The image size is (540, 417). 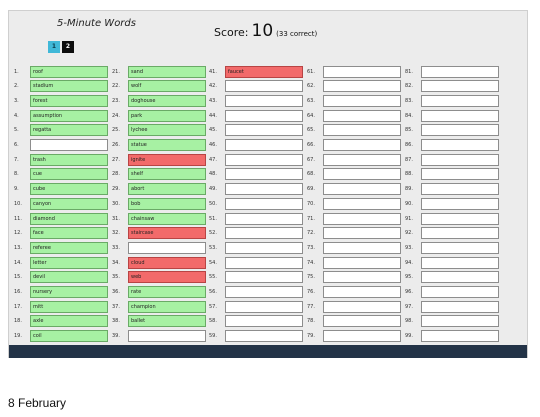 What do you see at coordinates (167, 100) in the screenshot?
I see `word-input: doghouse` at bounding box center [167, 100].